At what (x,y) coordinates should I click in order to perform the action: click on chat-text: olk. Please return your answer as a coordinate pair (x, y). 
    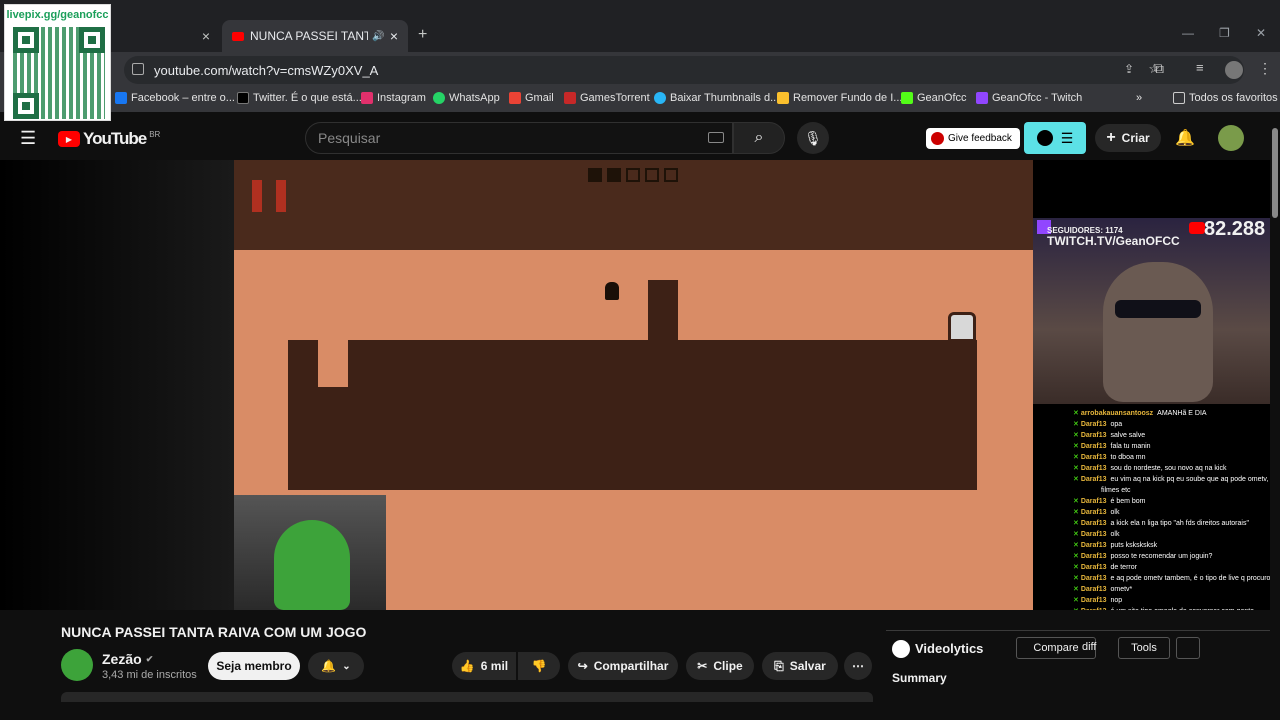
    Looking at the image, I should click on (1115, 534).